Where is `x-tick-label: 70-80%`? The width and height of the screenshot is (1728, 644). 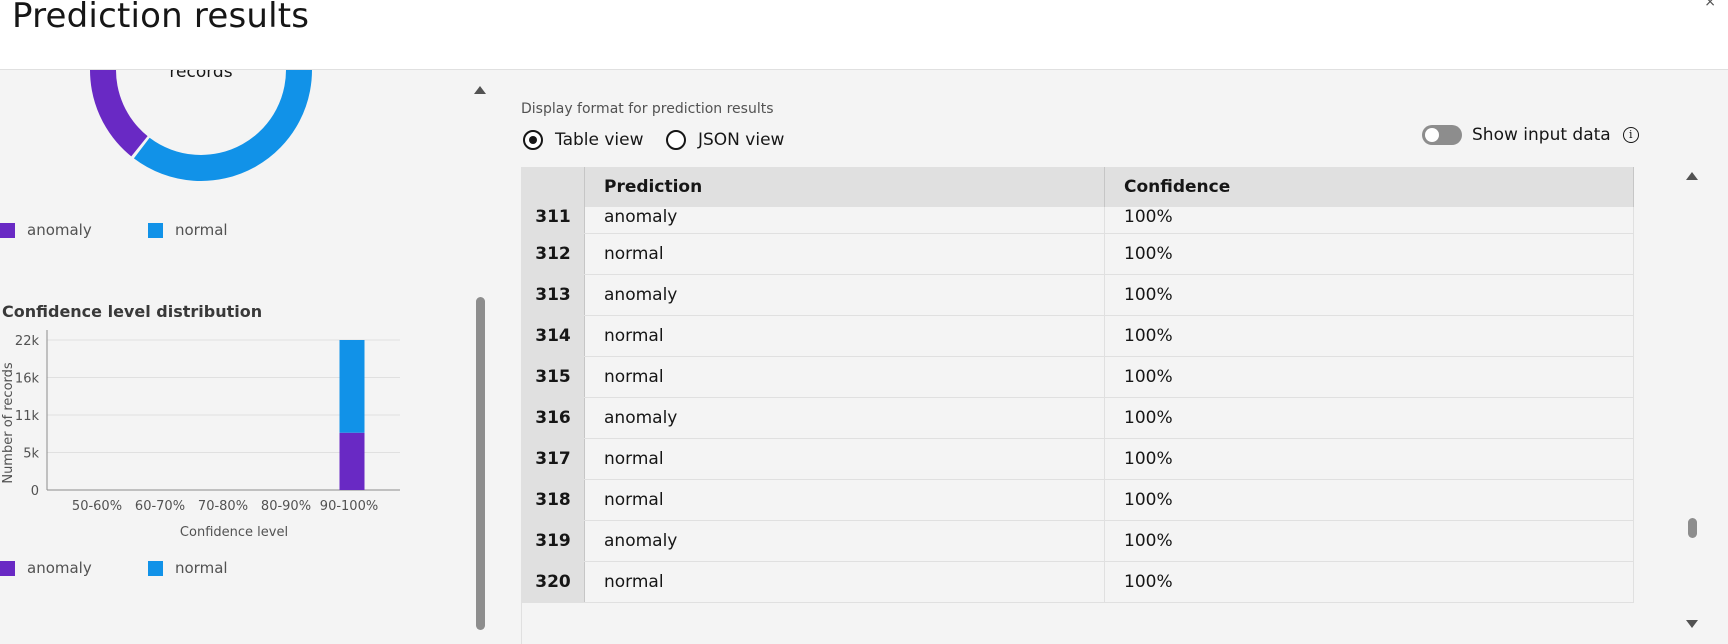 x-tick-label: 70-80% is located at coordinates (223, 506).